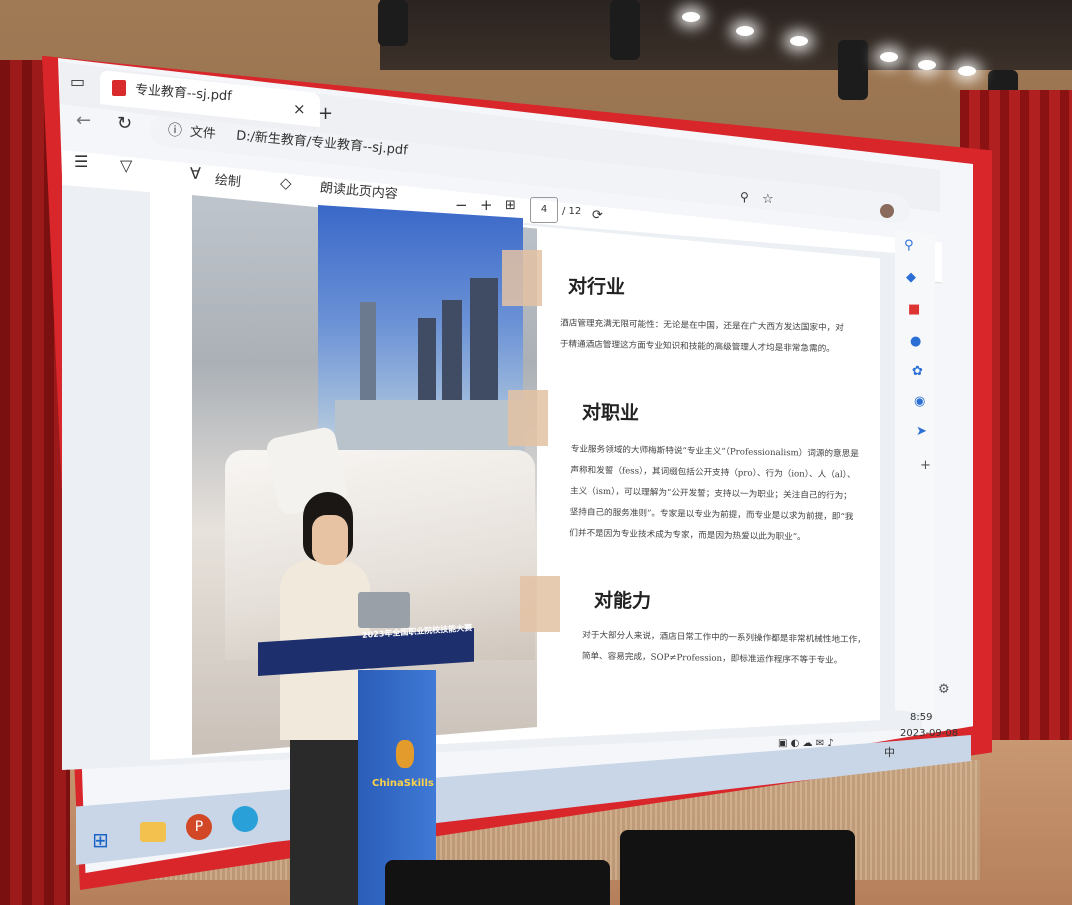 This screenshot has width=1072, height=905. What do you see at coordinates (887, 211) in the screenshot?
I see `profile-avatar` at bounding box center [887, 211].